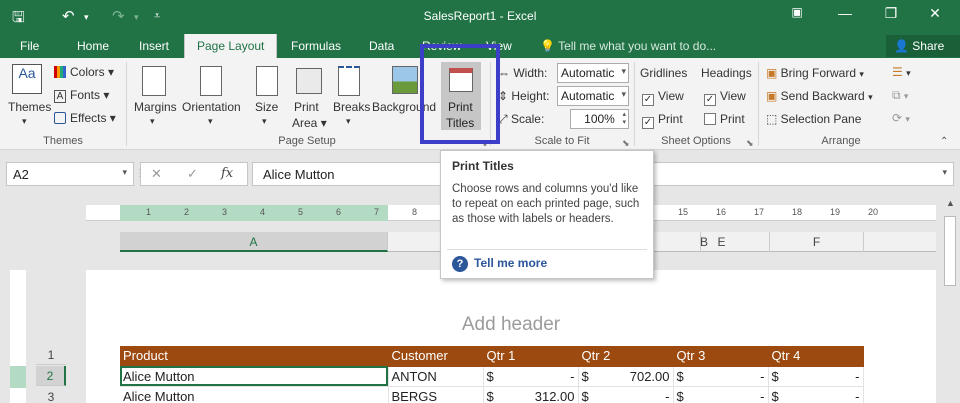  What do you see at coordinates (154, 81) in the screenshot?
I see `margins-icon` at bounding box center [154, 81].